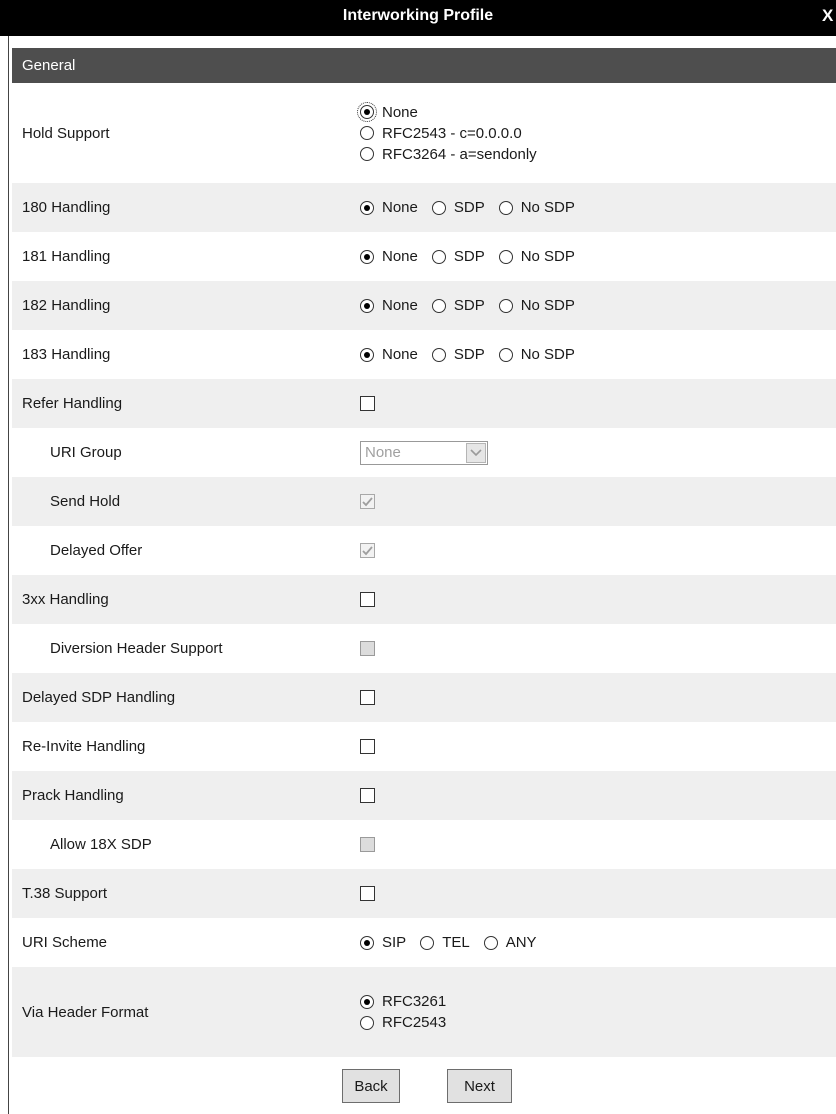 This screenshot has height=1114, width=836. Describe the element at coordinates (367, 1022) in the screenshot. I see `via-header-rfc2543-radio` at that location.